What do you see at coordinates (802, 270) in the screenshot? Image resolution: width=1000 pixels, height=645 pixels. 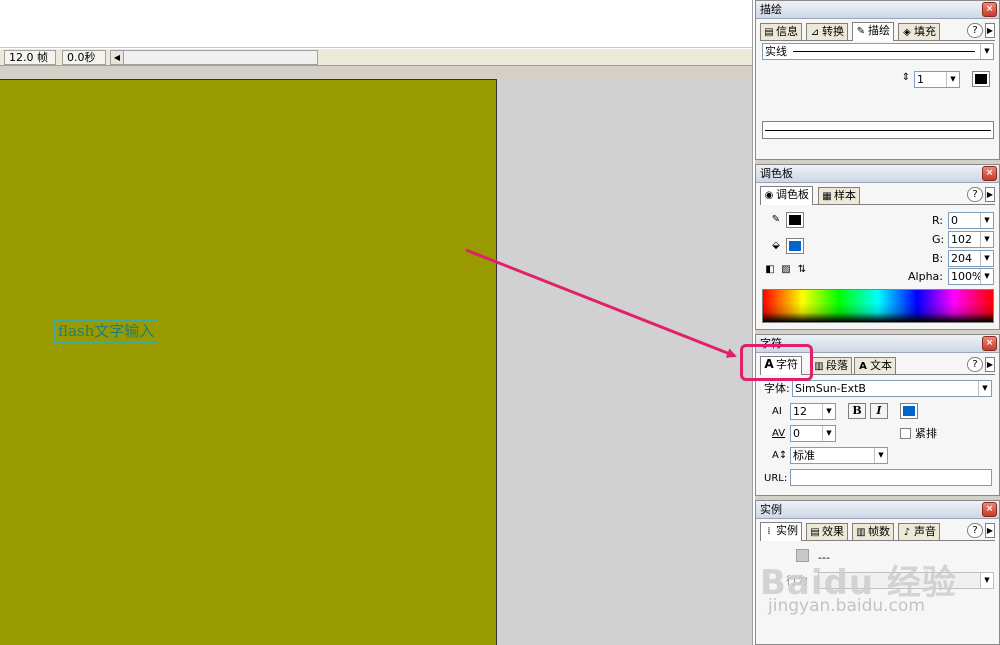 I see `swap-colors-icon: ⇅` at bounding box center [802, 270].